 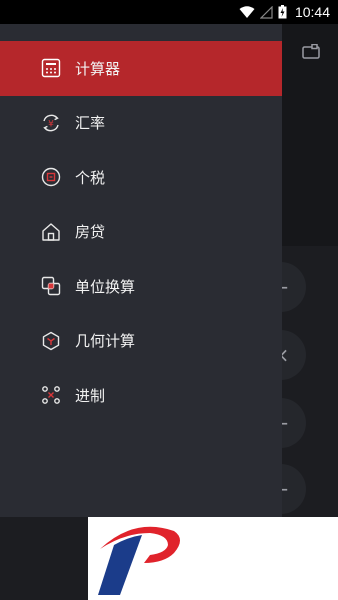 I want to click on history-icon, so click(x=311, y=53).